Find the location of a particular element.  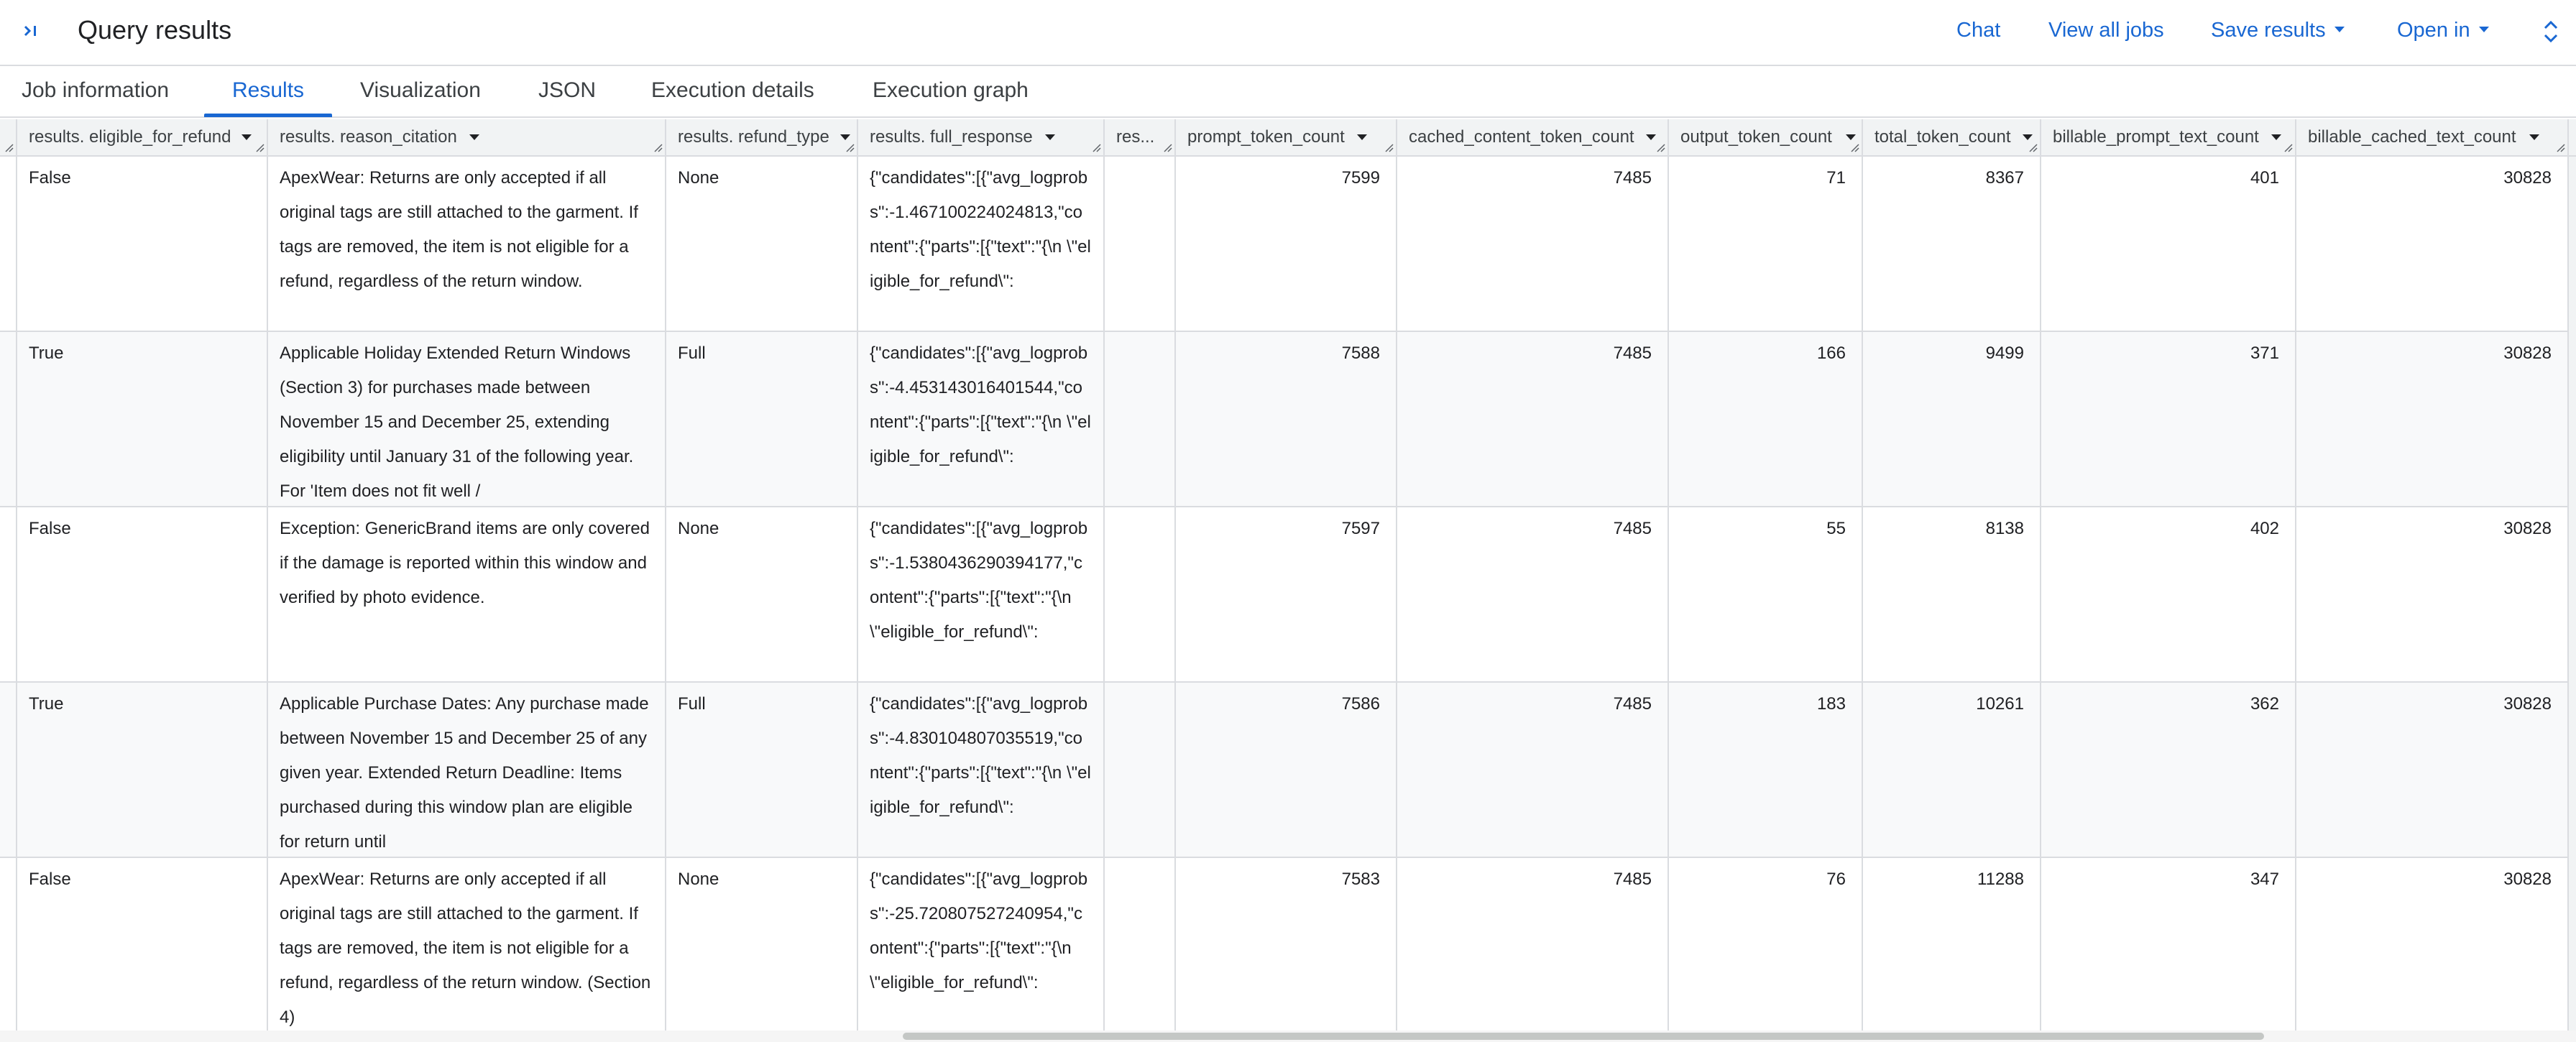

unfold-icon is located at coordinates (2551, 32).